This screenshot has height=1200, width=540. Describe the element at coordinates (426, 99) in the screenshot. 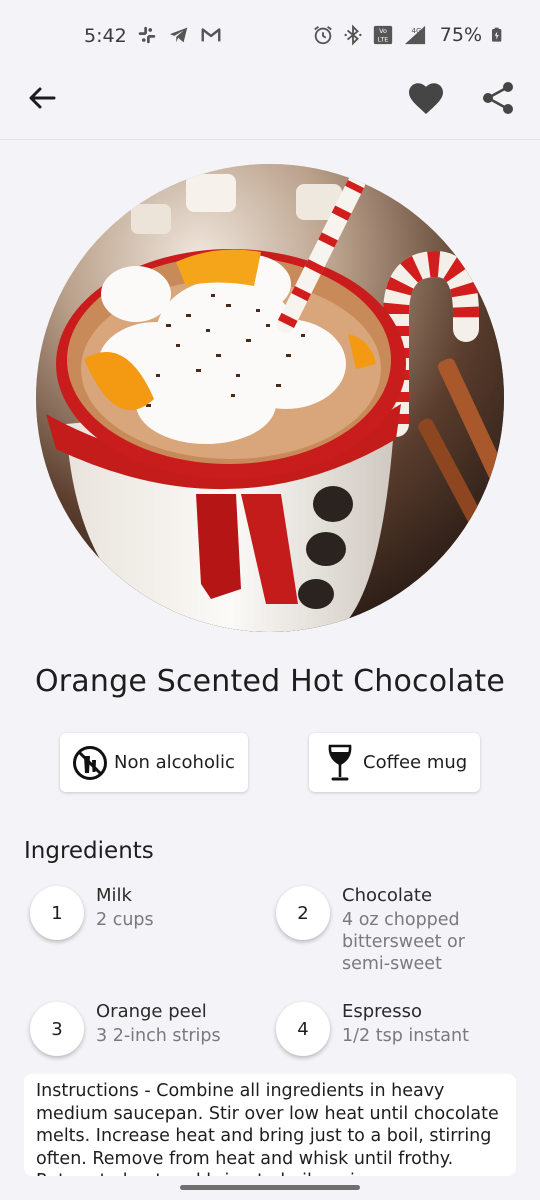

I see `heart-icon` at that location.